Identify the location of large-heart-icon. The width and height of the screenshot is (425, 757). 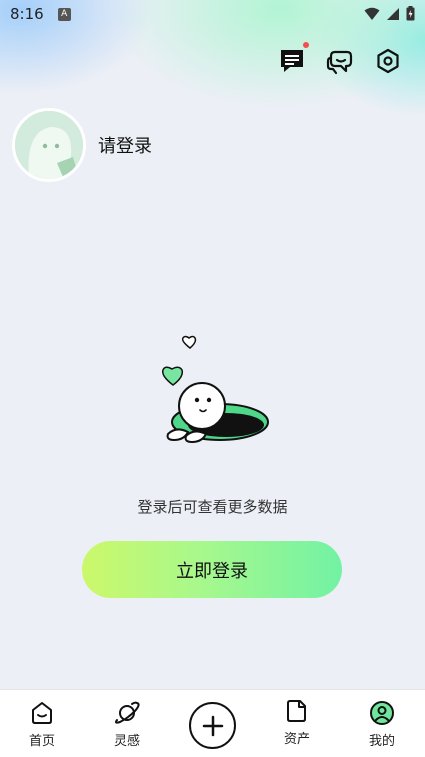
(172, 376).